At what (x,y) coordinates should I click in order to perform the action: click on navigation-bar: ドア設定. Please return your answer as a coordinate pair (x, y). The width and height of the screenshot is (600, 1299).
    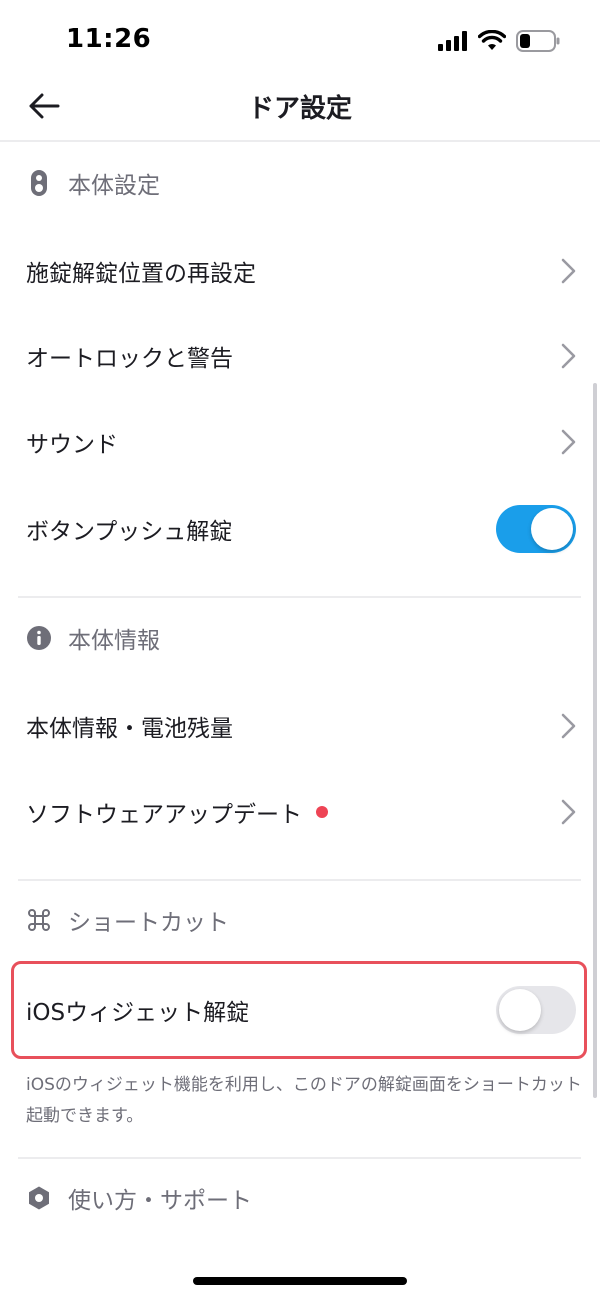
    Looking at the image, I should click on (300, 106).